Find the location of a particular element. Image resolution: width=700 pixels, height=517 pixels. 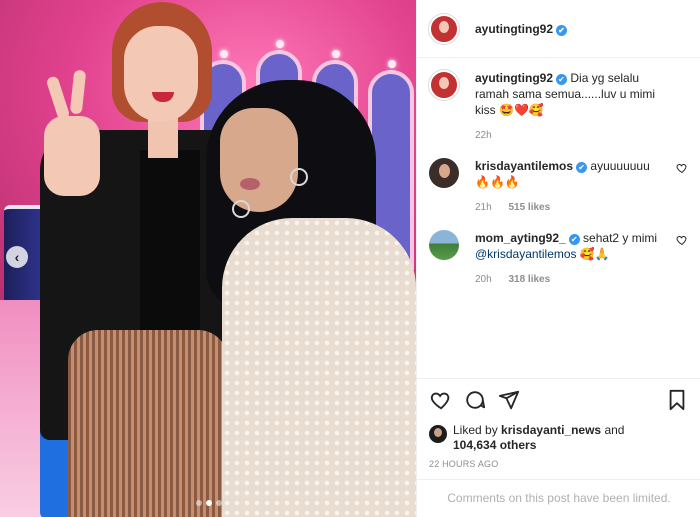

comment-likes: 318 likes is located at coordinates (529, 279).